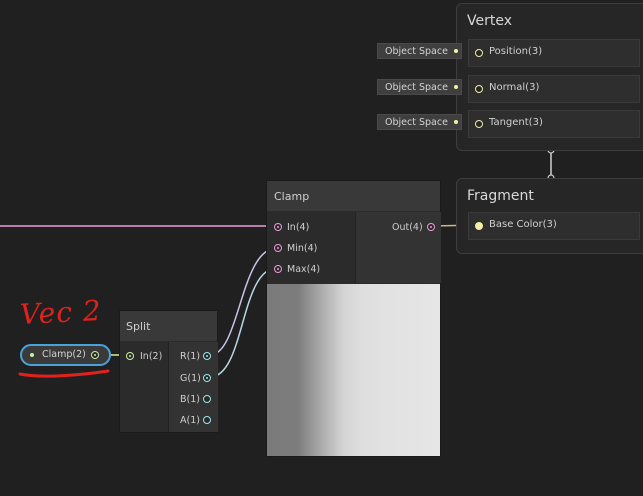 Image resolution: width=643 pixels, height=496 pixels. Describe the element at coordinates (207, 356) in the screenshot. I see `split-r-port` at that location.